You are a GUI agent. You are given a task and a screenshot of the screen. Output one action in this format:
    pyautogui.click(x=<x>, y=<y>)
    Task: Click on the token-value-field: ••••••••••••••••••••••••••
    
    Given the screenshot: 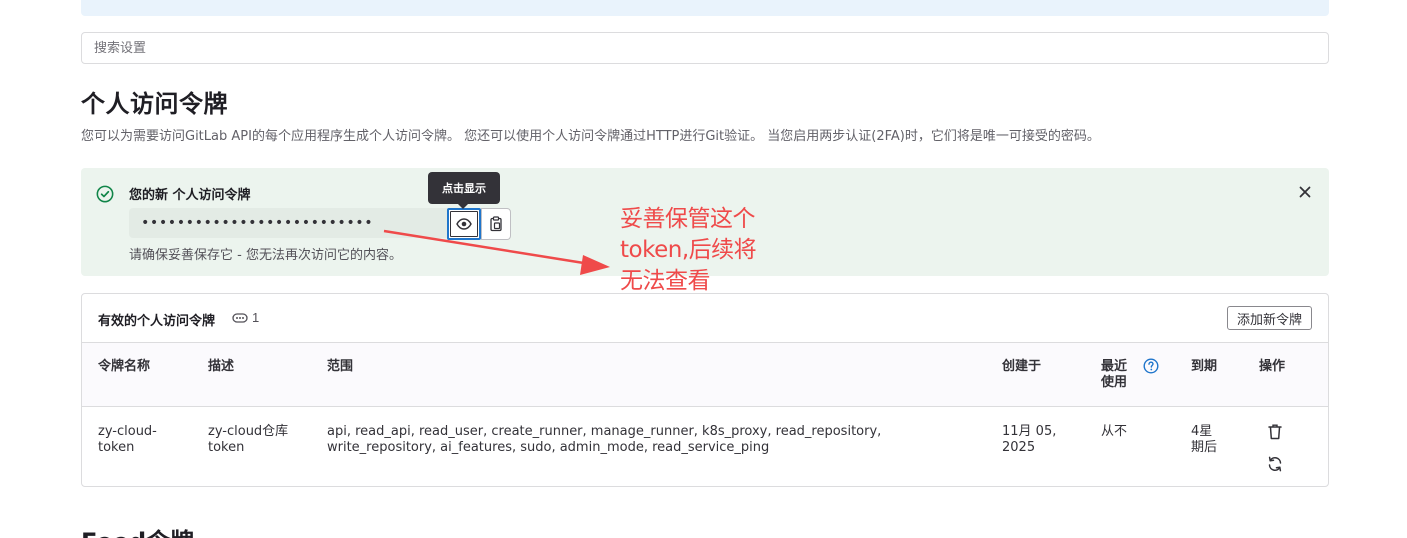 What is the action you would take?
    pyautogui.click(x=288, y=223)
    